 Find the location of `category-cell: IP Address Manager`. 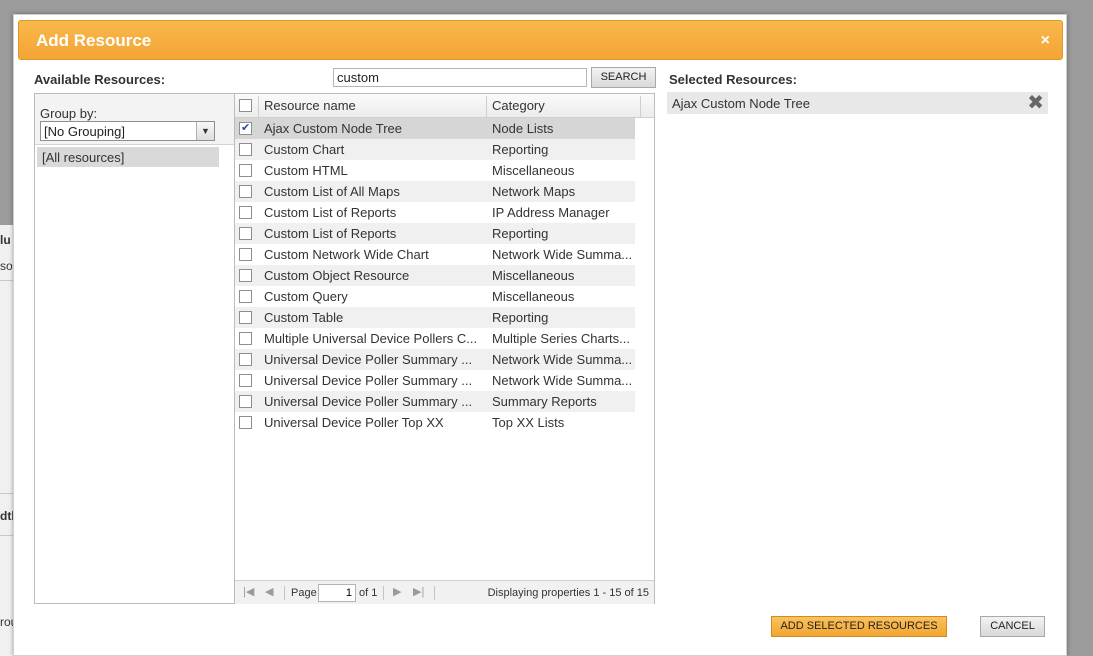

category-cell: IP Address Manager is located at coordinates (551, 212).